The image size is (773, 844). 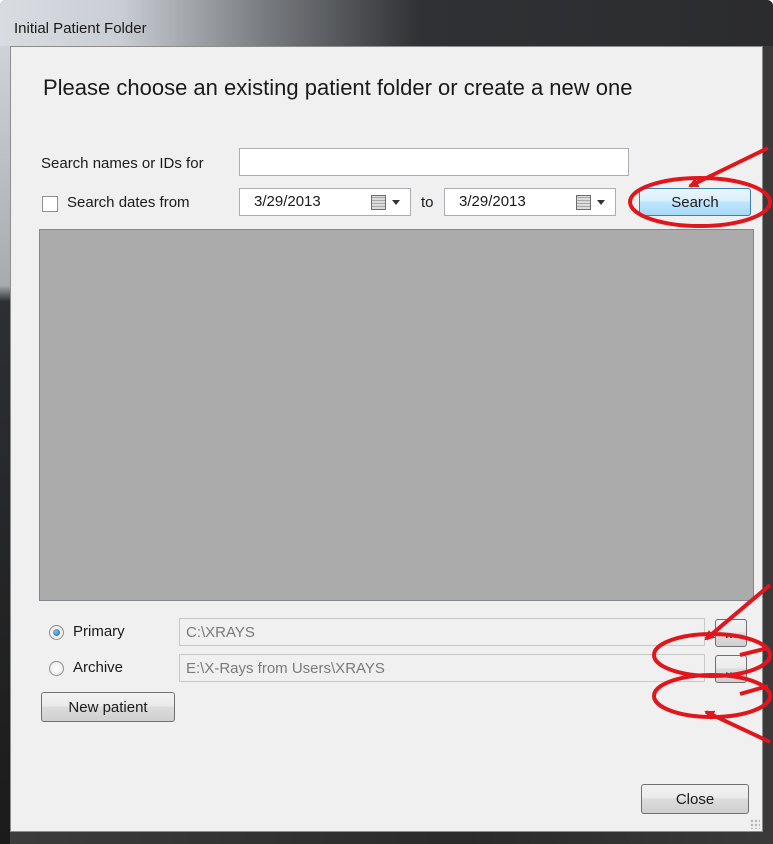 I want to click on search-dates-label: Search dates from, so click(x=128, y=202).